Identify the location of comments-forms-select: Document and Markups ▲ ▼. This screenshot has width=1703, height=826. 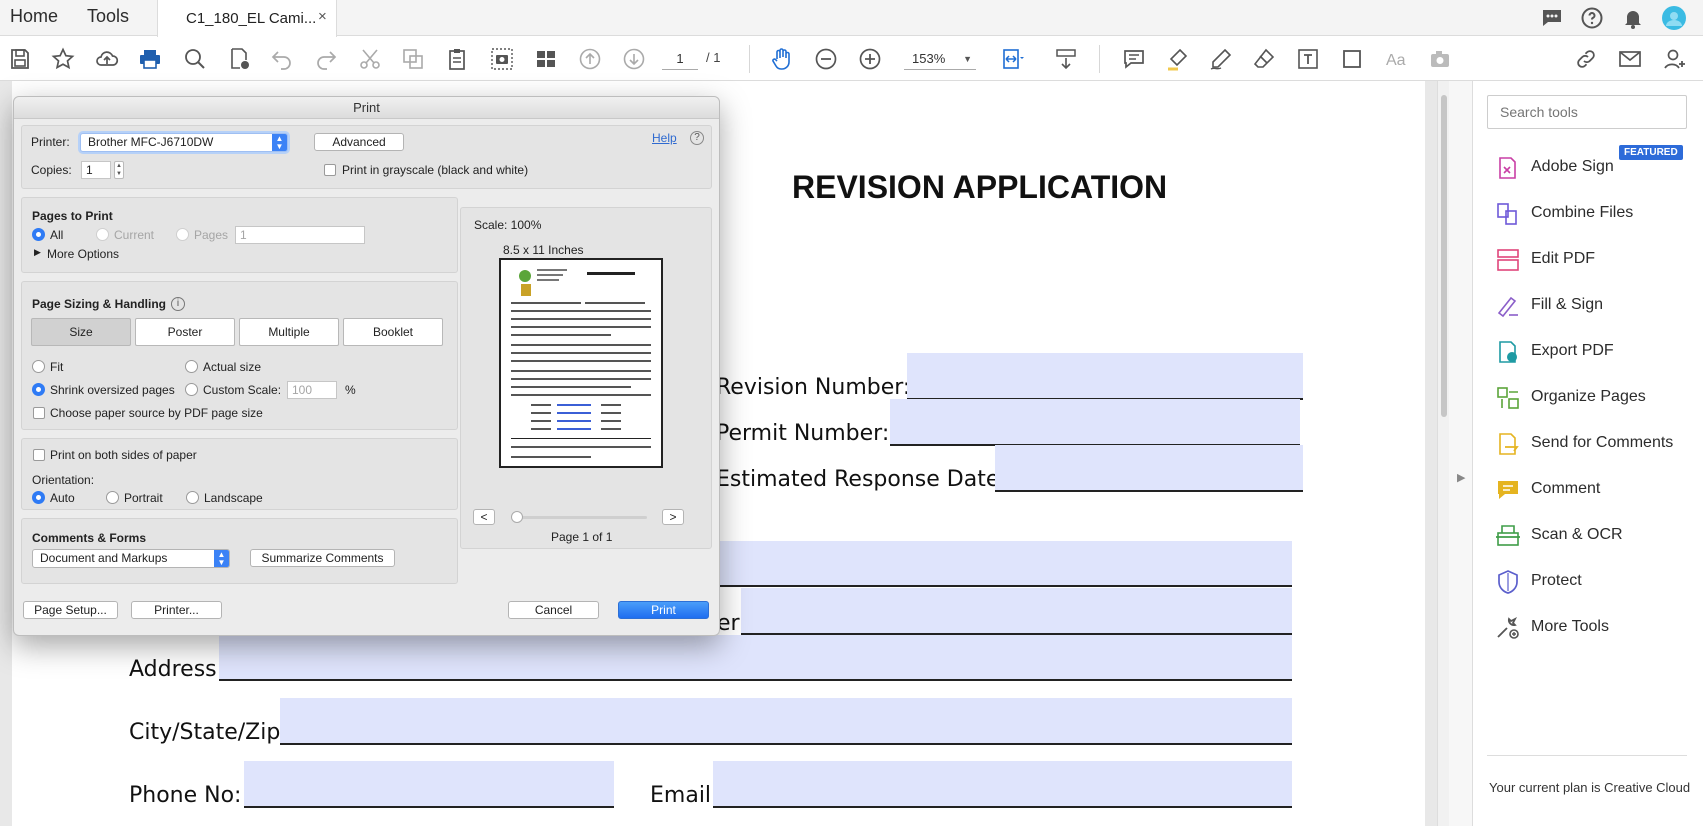
(131, 558).